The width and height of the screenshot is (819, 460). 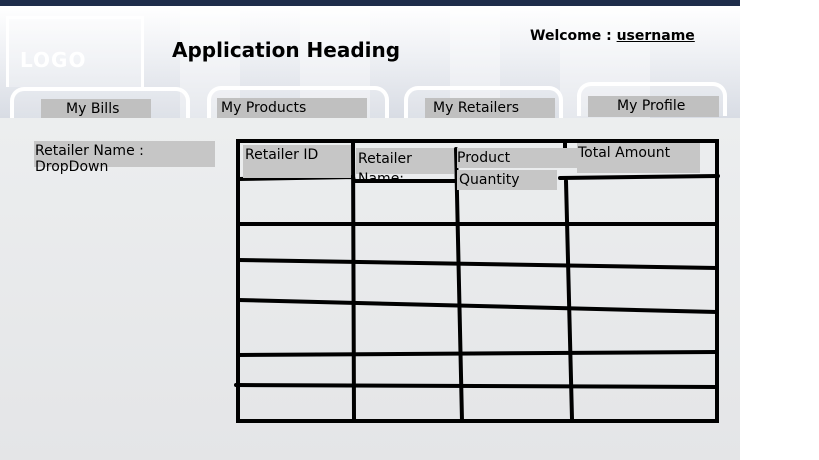 What do you see at coordinates (507, 180) in the screenshot?
I see `column-header-quantity: Quantity` at bounding box center [507, 180].